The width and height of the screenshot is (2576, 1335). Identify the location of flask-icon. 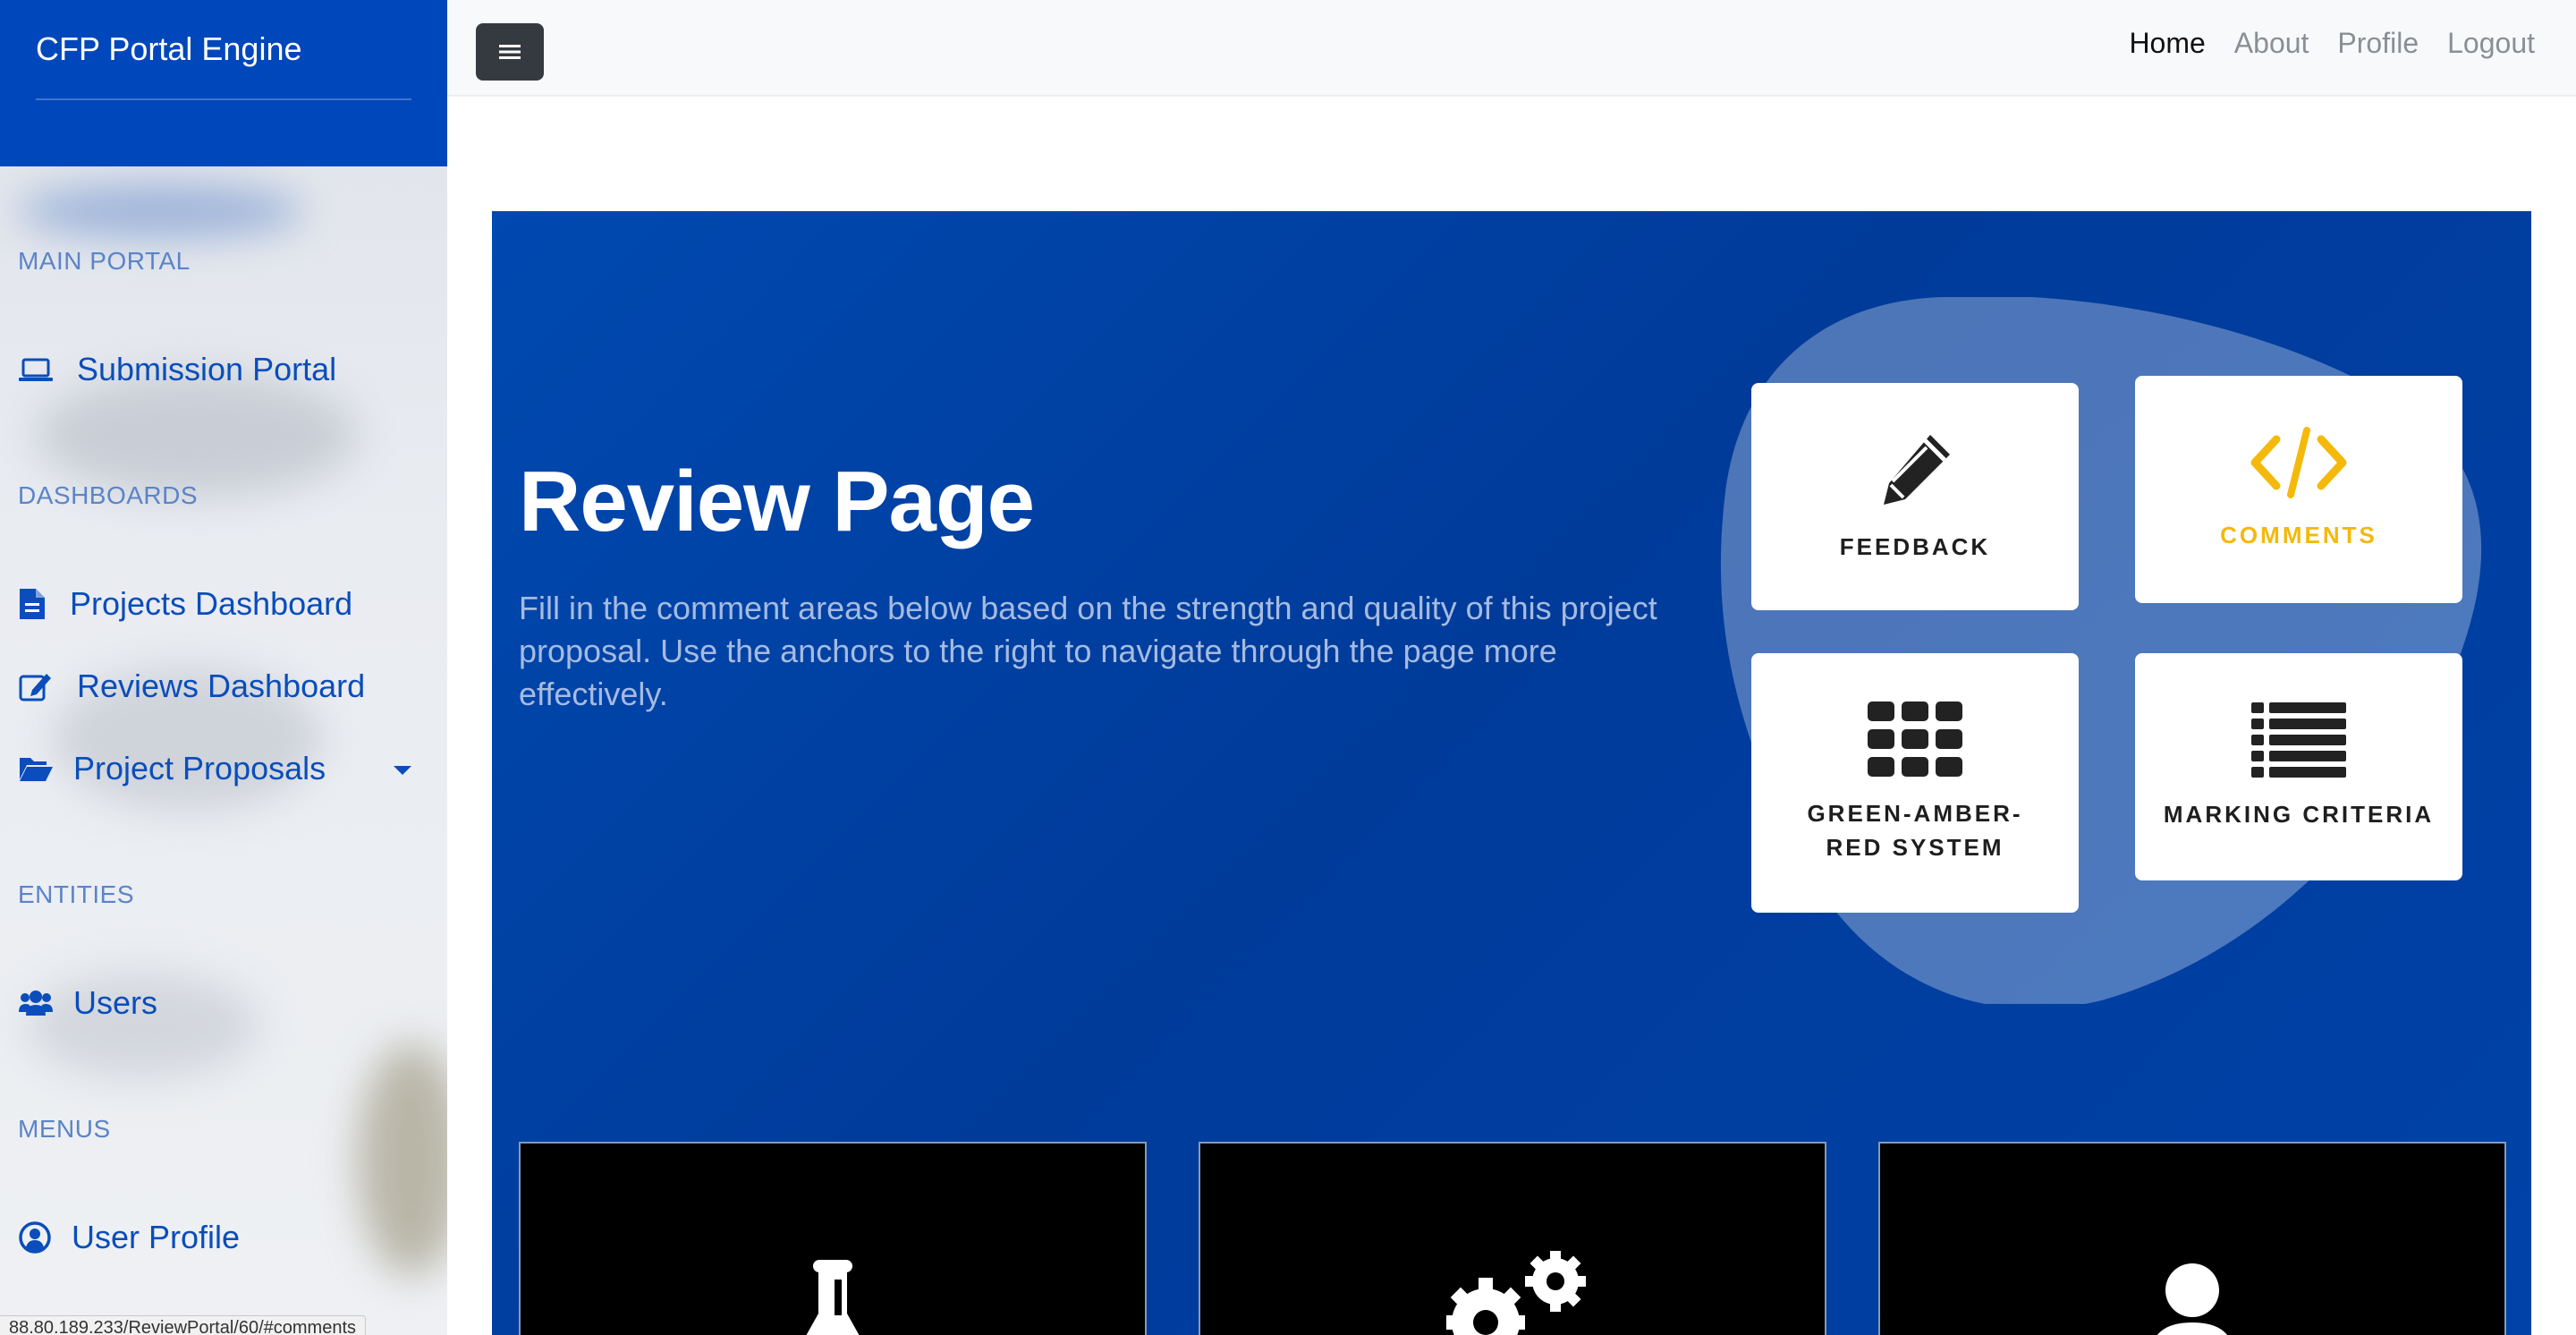
(833, 1297).